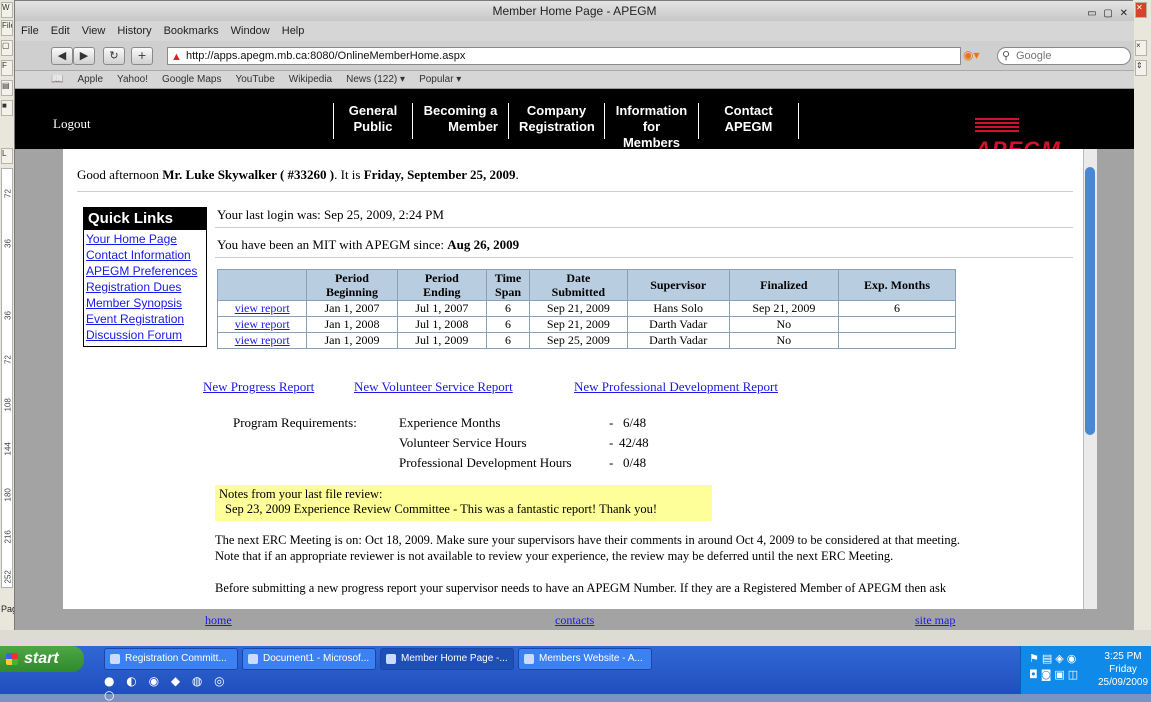  I want to click on quick-link-event-registration: Event Registration, so click(135, 319).